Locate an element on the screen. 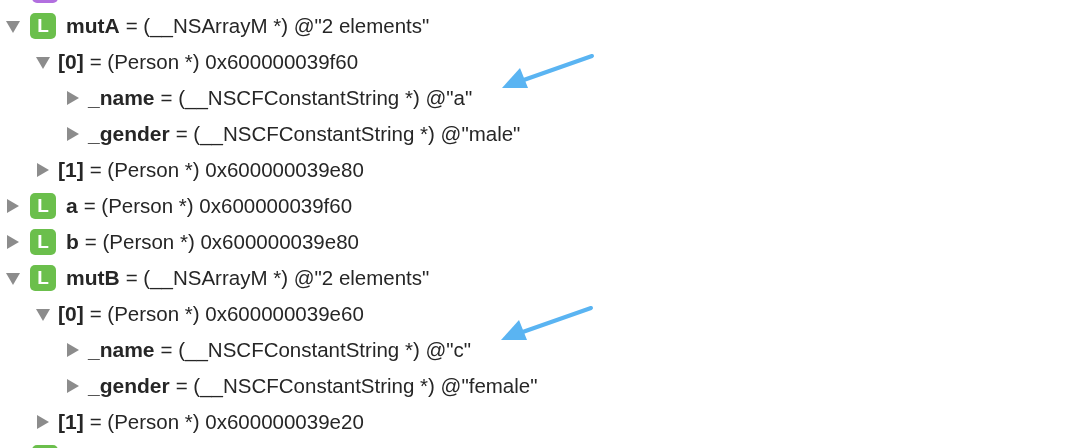 The height and width of the screenshot is (448, 1092). variable-value: = (__NSCFConstantString *) @"a" is located at coordinates (316, 98).